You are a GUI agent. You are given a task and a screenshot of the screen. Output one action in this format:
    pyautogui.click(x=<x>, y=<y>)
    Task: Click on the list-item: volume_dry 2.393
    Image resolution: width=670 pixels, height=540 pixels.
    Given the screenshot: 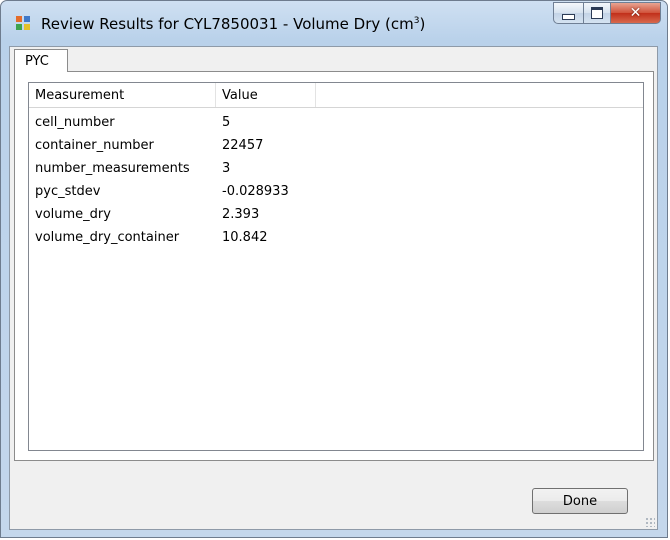 What is the action you would take?
    pyautogui.click(x=336, y=215)
    